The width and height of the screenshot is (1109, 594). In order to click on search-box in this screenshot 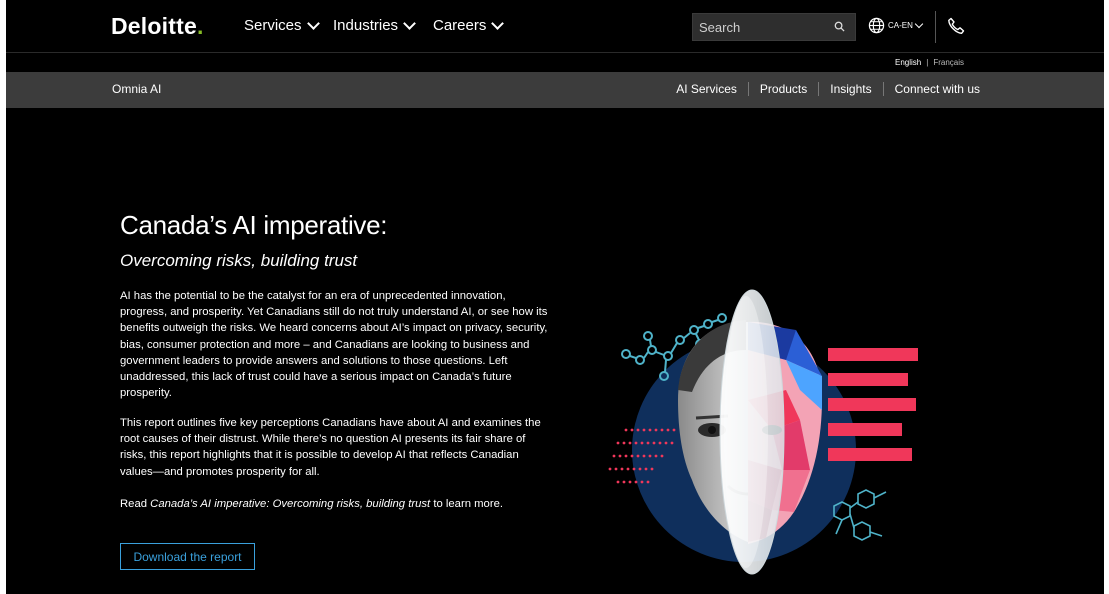, I will do `click(774, 27)`.